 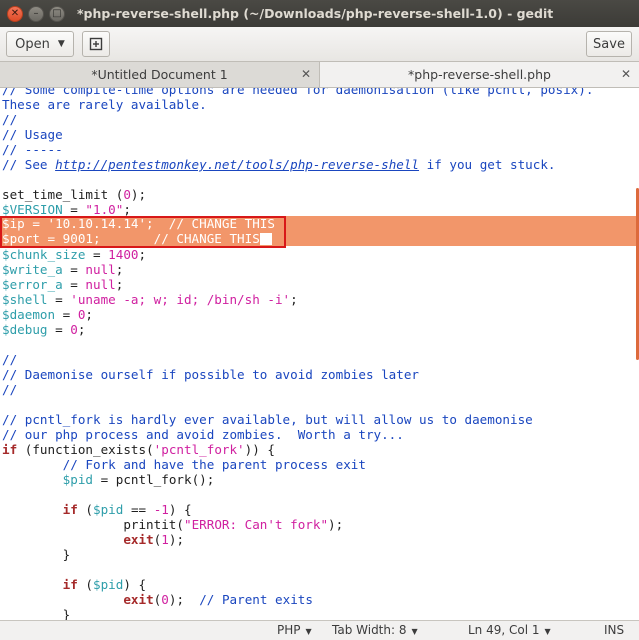 I want to click on tab-untitled-document: *Untitled Document 1 ✕, so click(x=160, y=74).